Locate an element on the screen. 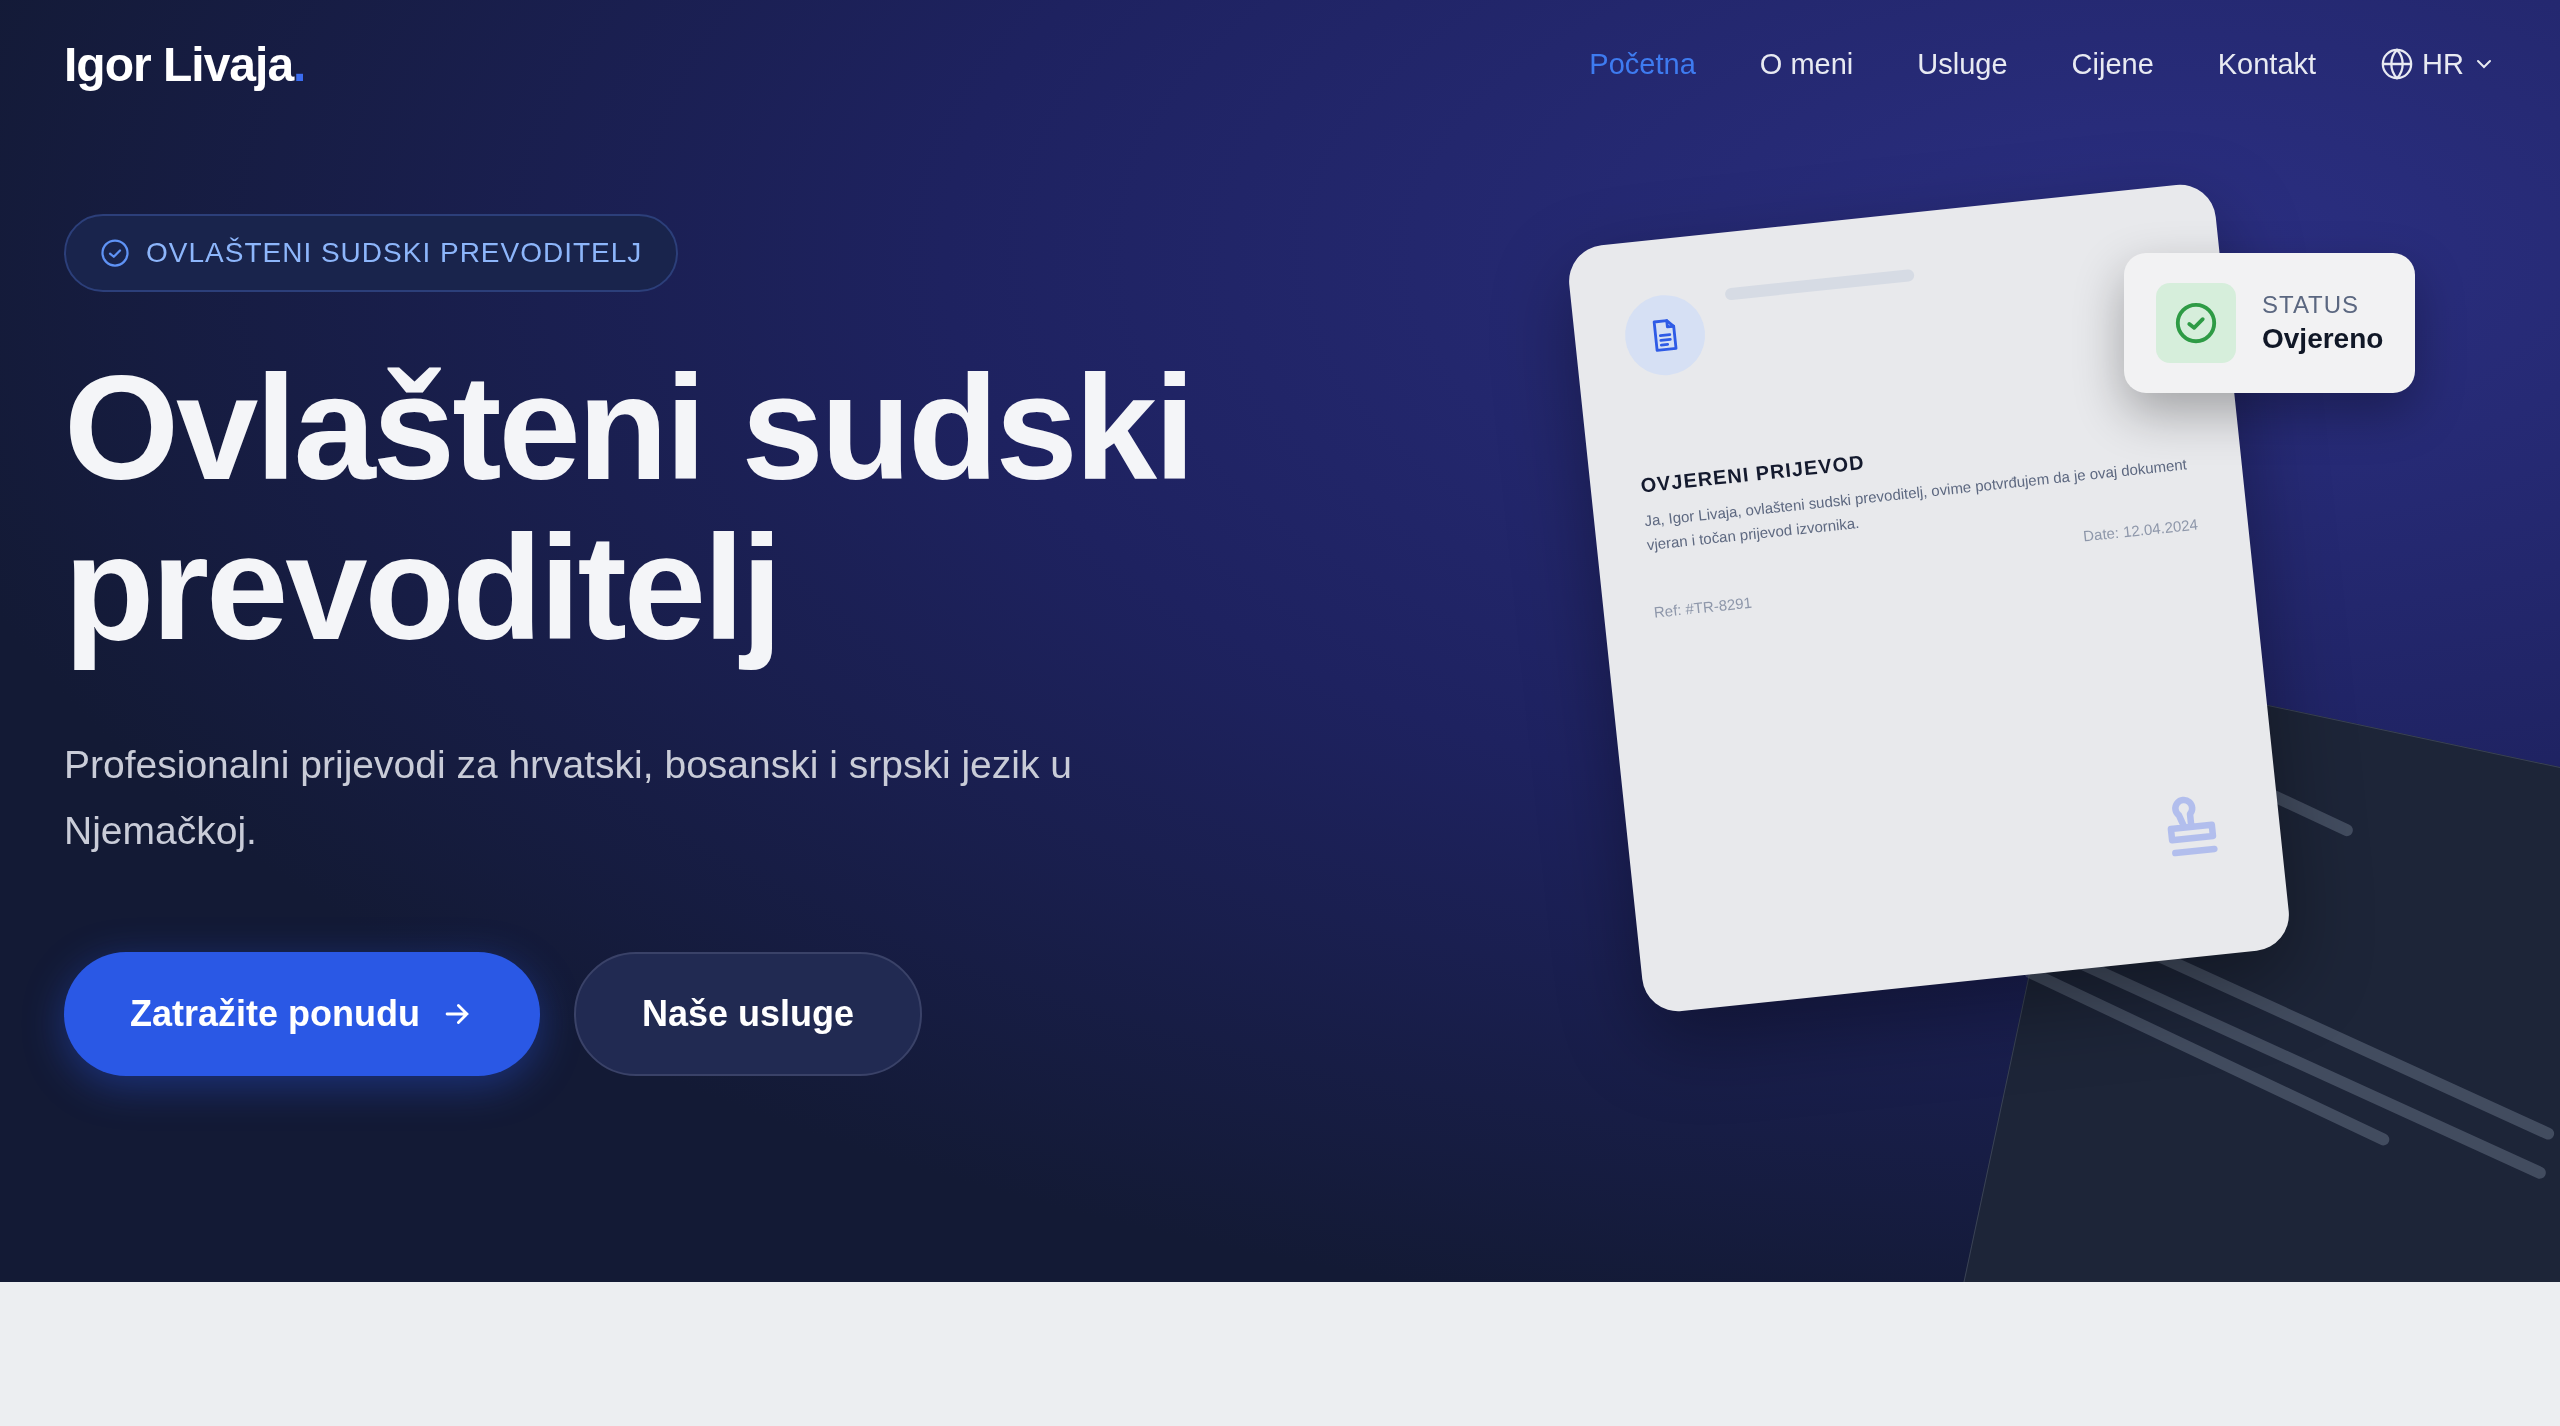 The width and height of the screenshot is (2560, 1426). document-ref: Ref: #TR-8291 is located at coordinates (1703, 606).